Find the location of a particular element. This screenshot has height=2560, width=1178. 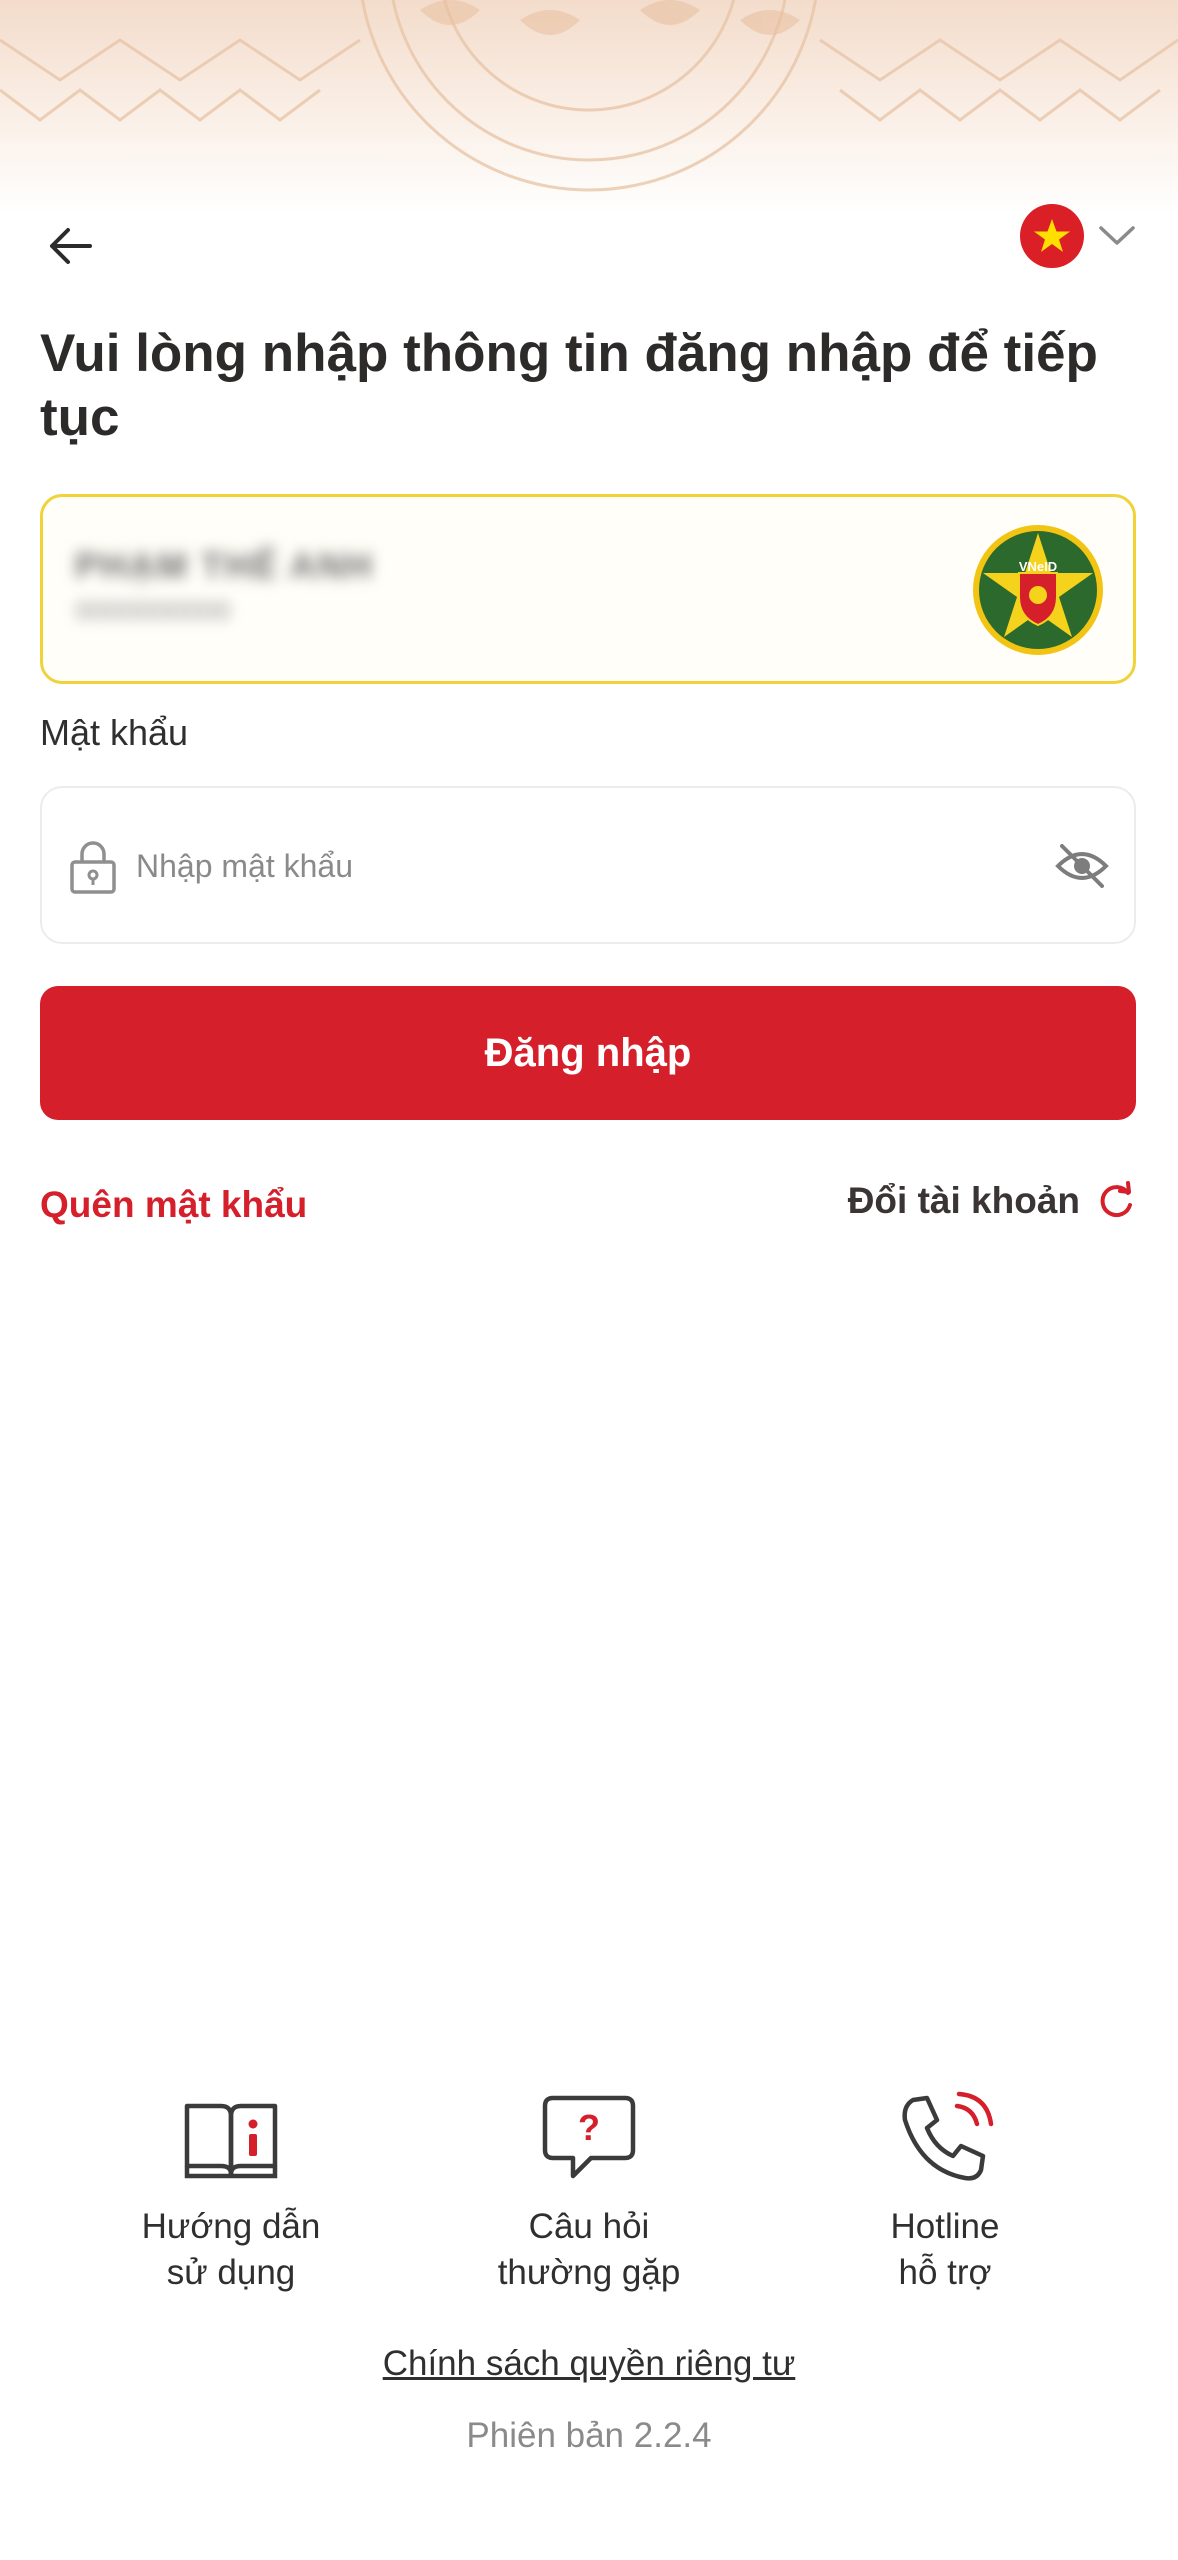

password-input is located at coordinates (566, 866).